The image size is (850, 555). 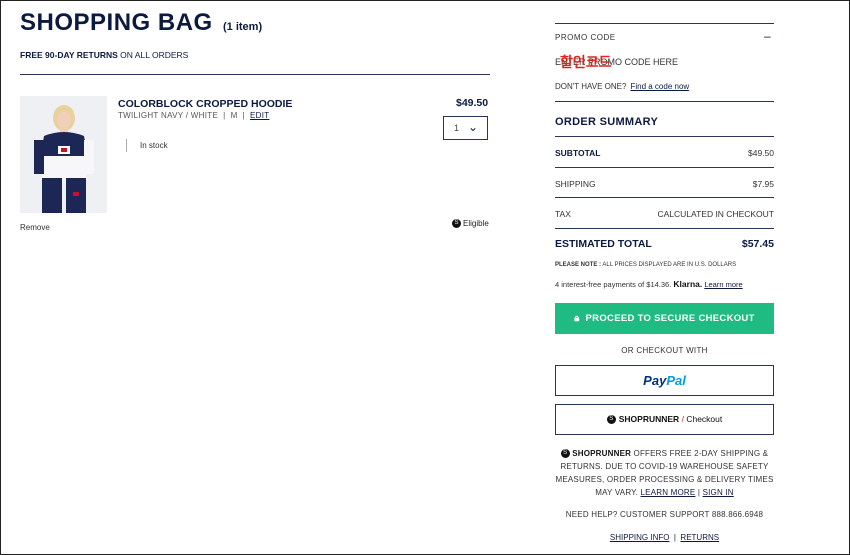 I want to click on quantity-value: 1, so click(x=457, y=128).